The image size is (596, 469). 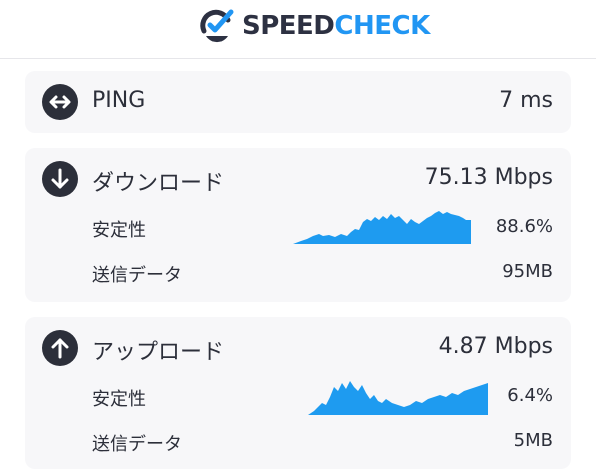 I want to click on upload-label: アップロード, so click(x=158, y=352).